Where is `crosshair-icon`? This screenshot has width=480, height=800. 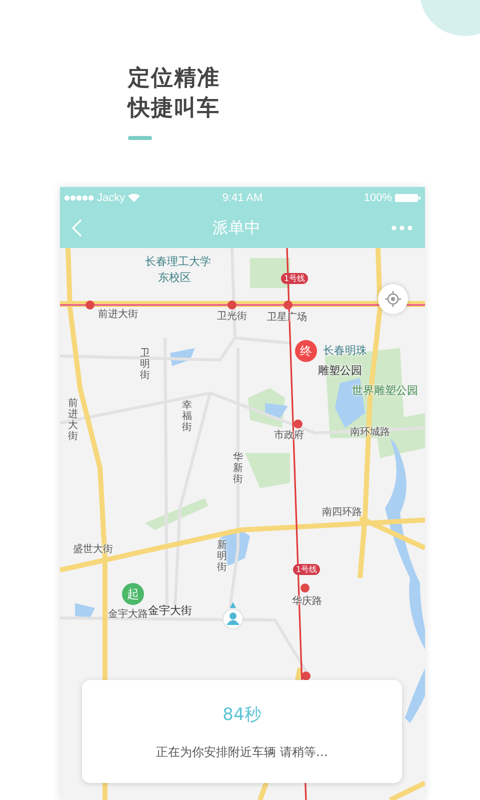
crosshair-icon is located at coordinates (393, 299).